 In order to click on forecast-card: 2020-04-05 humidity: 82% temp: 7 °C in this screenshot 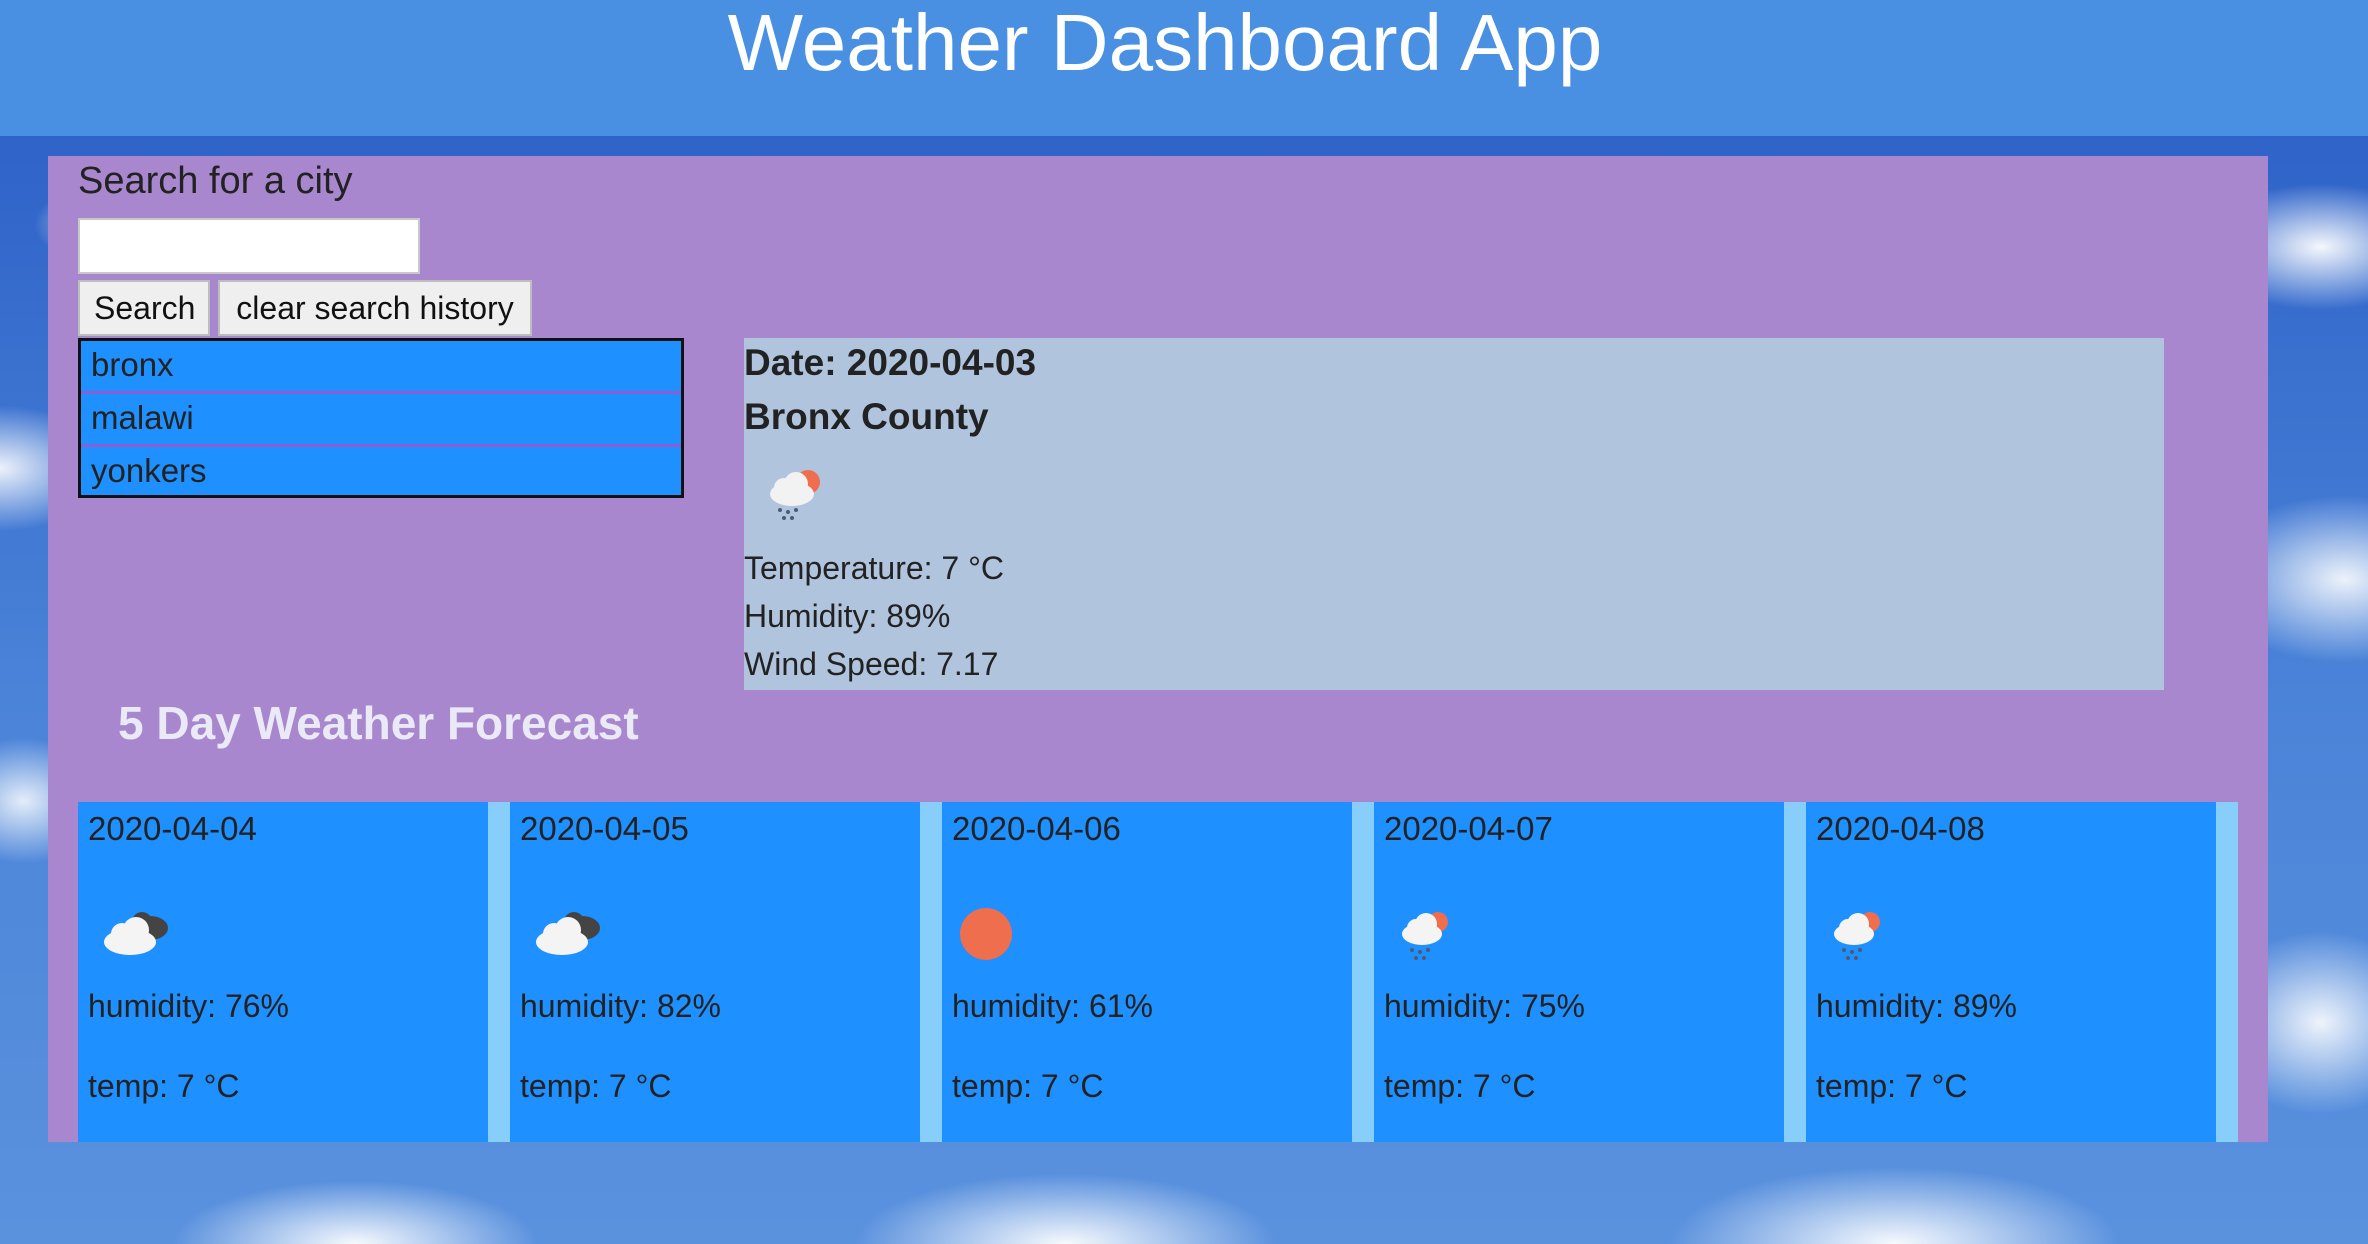, I will do `click(715, 972)`.